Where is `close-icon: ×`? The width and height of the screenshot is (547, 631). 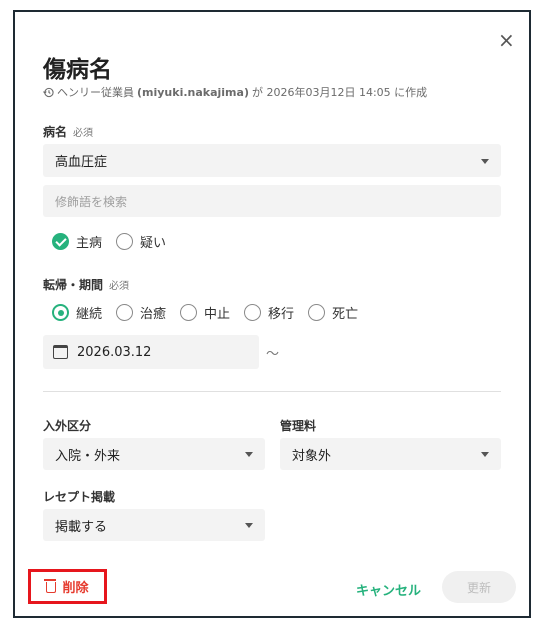 close-icon: × is located at coordinates (506, 40).